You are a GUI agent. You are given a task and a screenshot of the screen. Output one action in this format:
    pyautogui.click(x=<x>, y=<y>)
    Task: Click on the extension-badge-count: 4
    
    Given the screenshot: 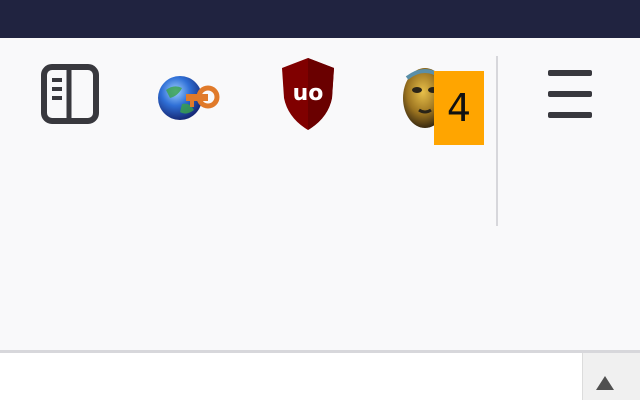 What is the action you would take?
    pyautogui.click(x=459, y=108)
    